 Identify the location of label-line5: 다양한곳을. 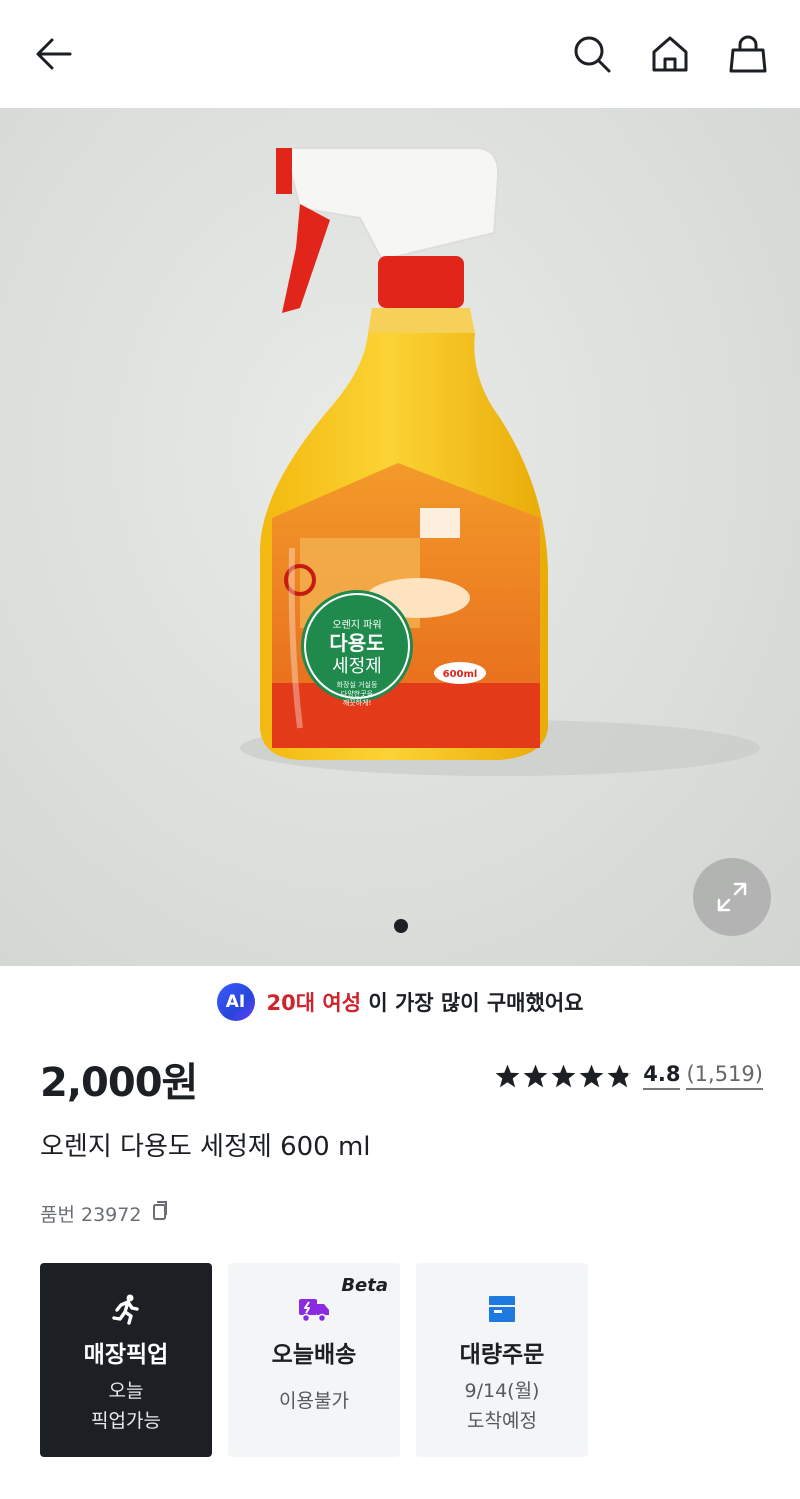
(357, 693).